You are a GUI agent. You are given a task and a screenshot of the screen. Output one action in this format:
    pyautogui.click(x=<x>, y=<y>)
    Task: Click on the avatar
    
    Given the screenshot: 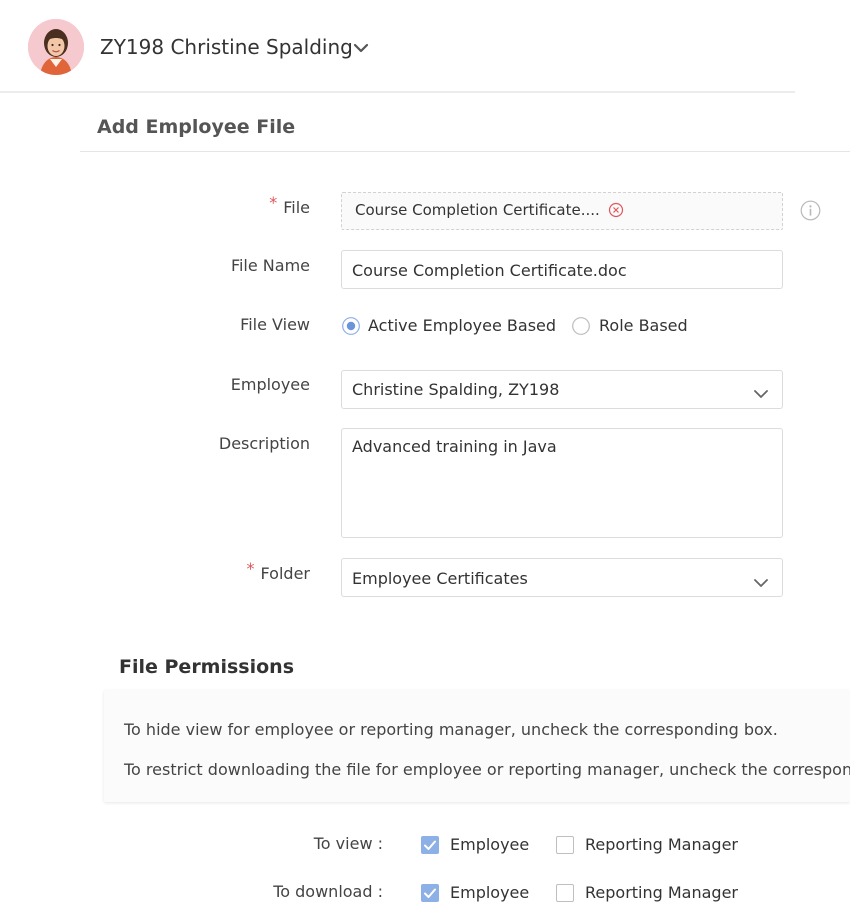 What is the action you would take?
    pyautogui.click(x=56, y=47)
    